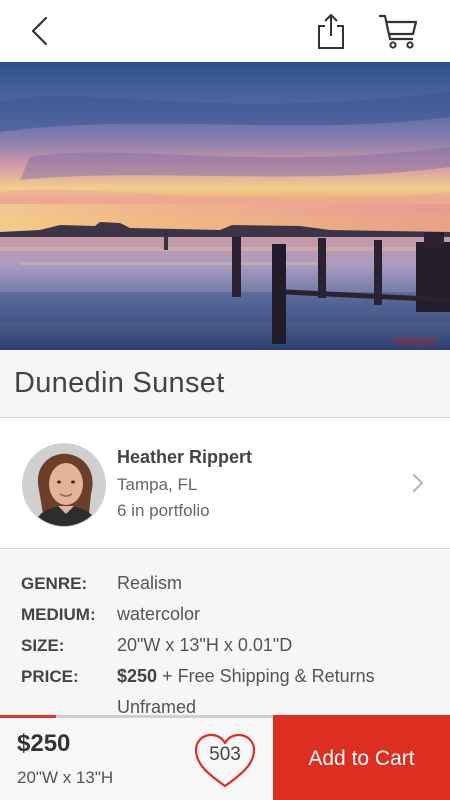  What do you see at coordinates (50, 676) in the screenshot?
I see `price-label: PRICE:` at bounding box center [50, 676].